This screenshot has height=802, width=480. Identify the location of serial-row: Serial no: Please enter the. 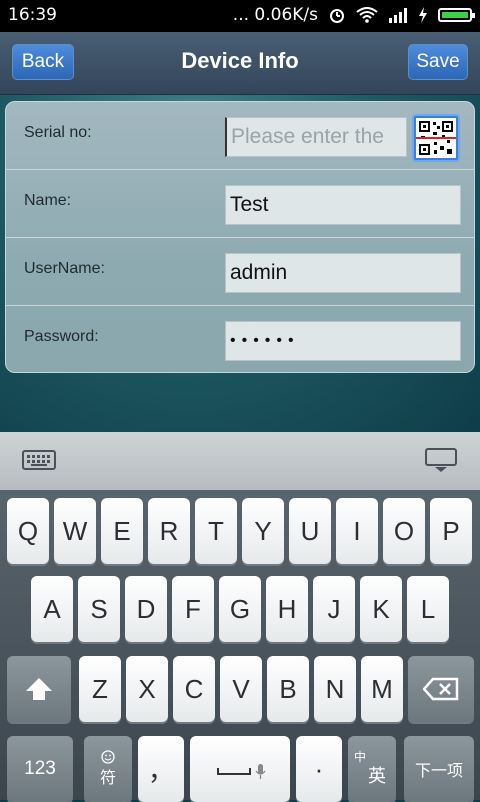
(240, 136).